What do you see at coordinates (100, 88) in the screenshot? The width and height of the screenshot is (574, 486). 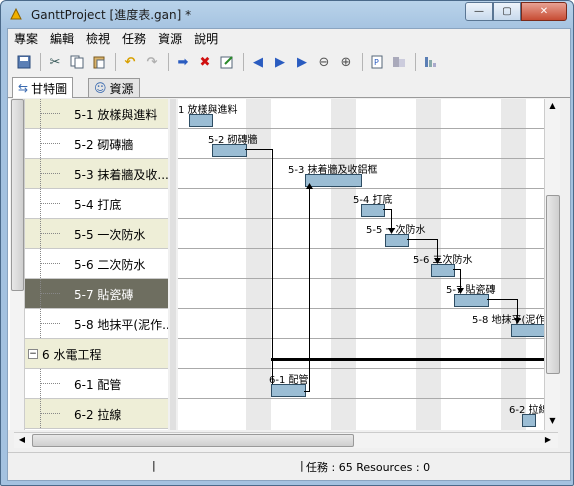 I see `resources-tab-icon: ☺` at bounding box center [100, 88].